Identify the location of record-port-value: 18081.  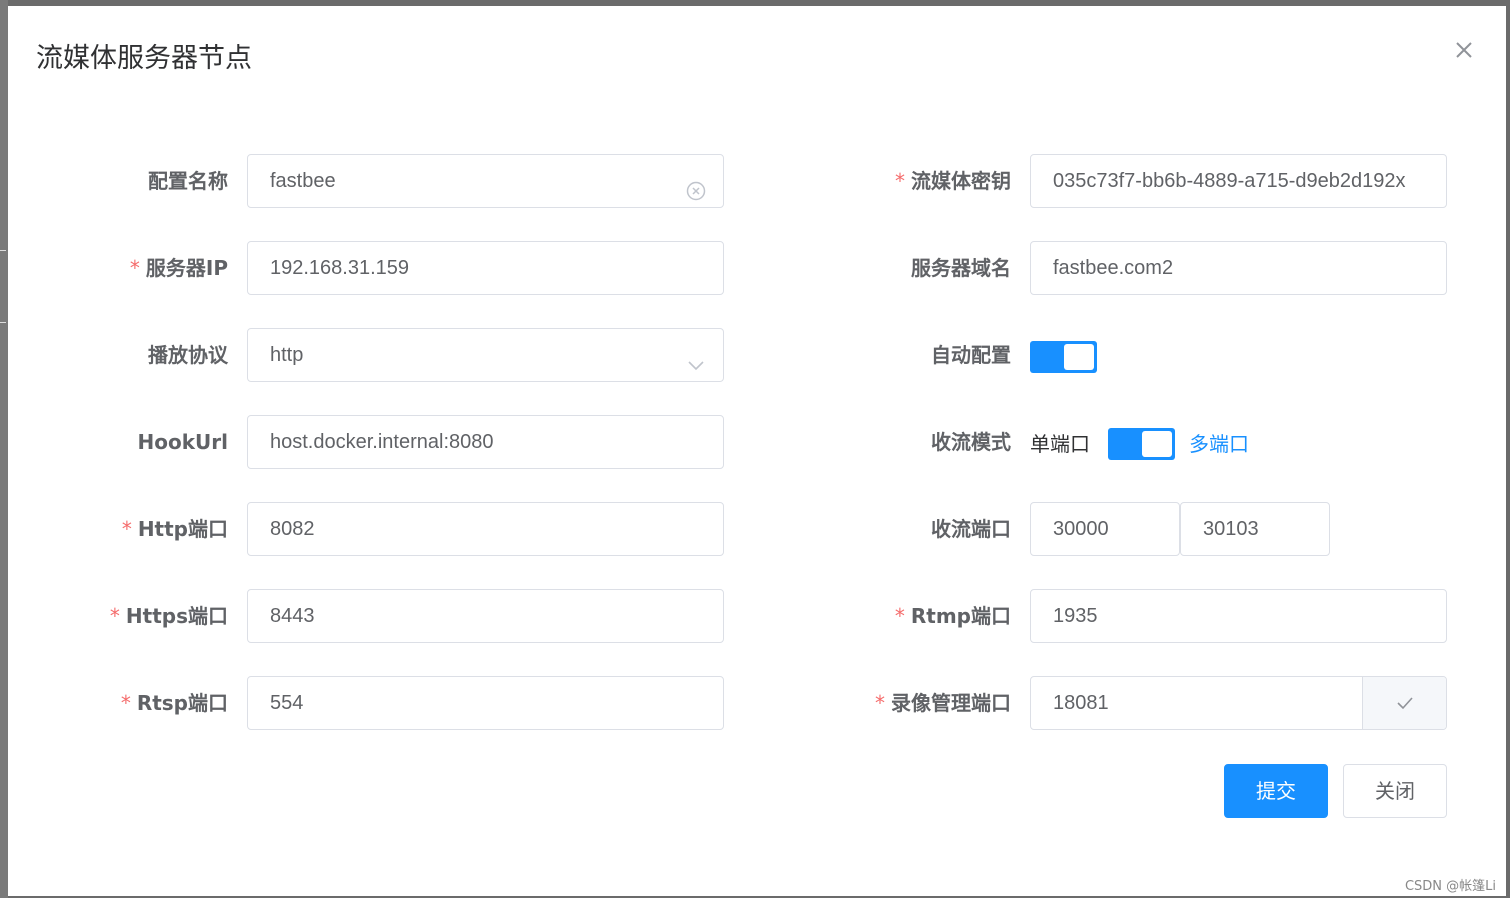
(1081, 703).